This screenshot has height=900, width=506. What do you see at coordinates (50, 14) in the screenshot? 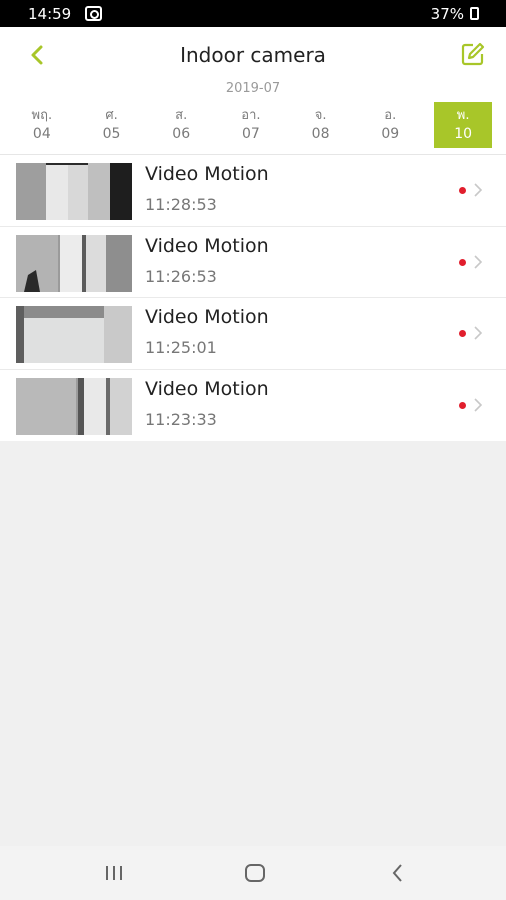
I see `status-time: 14:59` at bounding box center [50, 14].